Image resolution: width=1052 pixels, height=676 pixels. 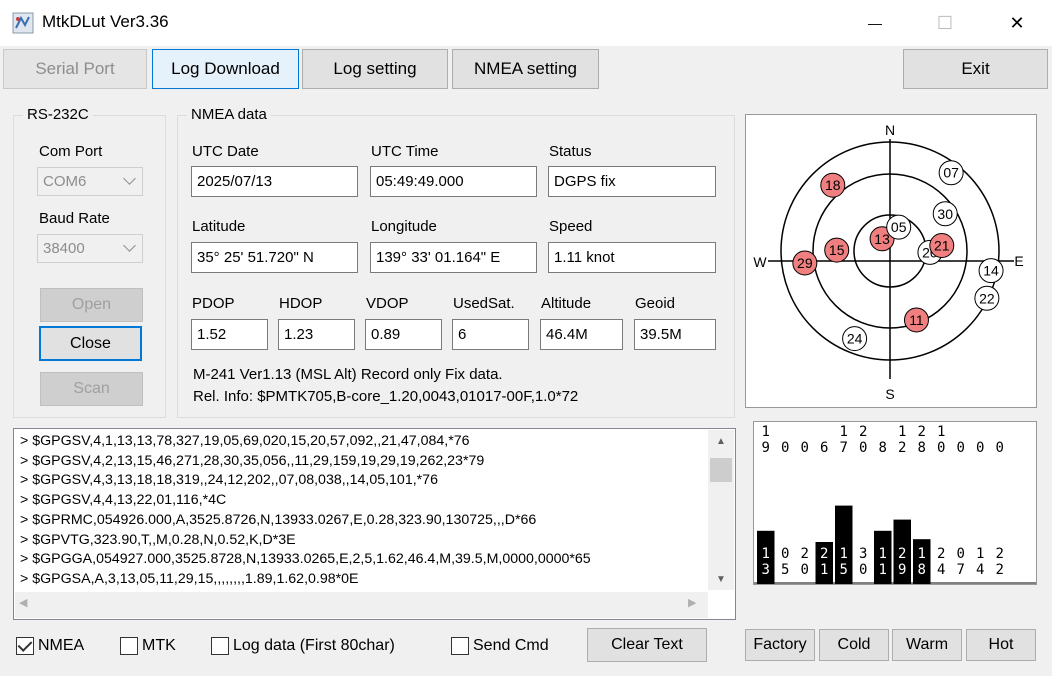 I want to click on maximize-icon: ☐, so click(x=945, y=22).